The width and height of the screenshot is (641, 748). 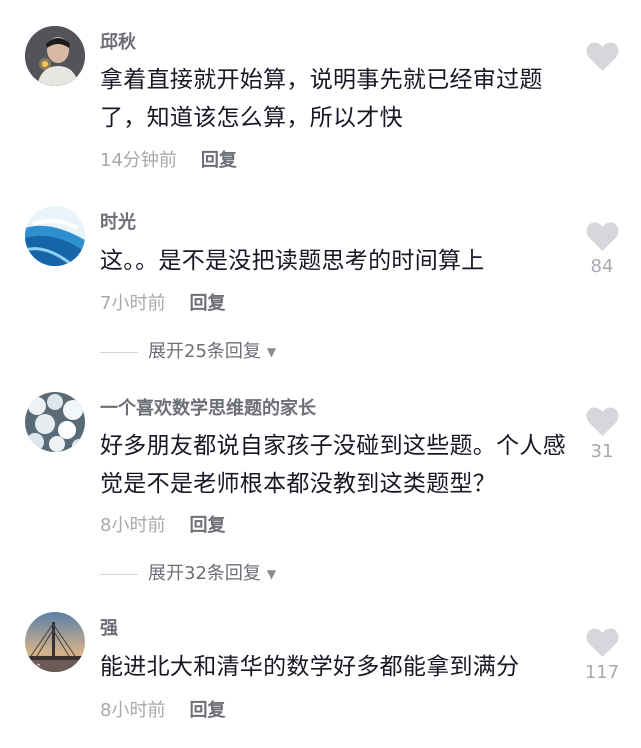 What do you see at coordinates (602, 451) in the screenshot?
I see `like-count: 31` at bounding box center [602, 451].